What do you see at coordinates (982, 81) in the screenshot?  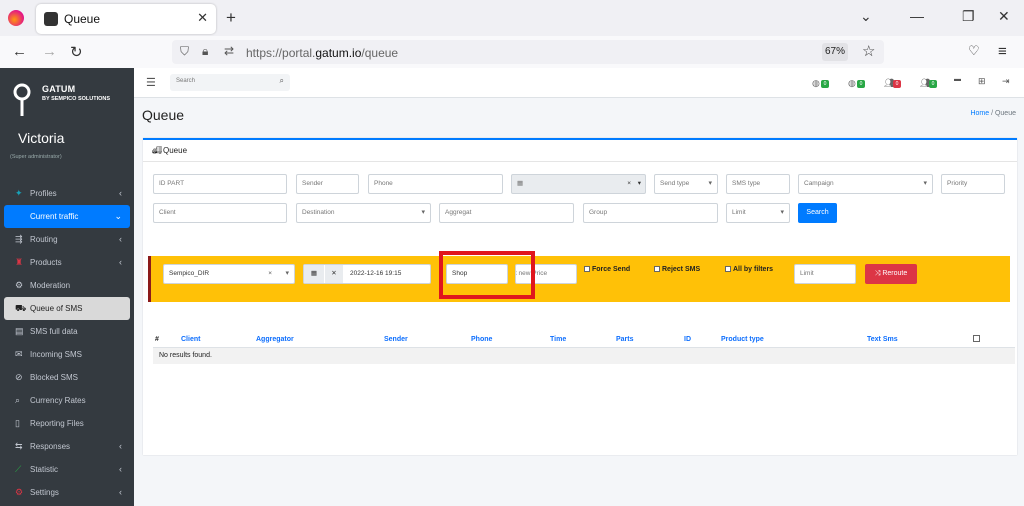 I see `fullscreen-icon: ⊞` at bounding box center [982, 81].